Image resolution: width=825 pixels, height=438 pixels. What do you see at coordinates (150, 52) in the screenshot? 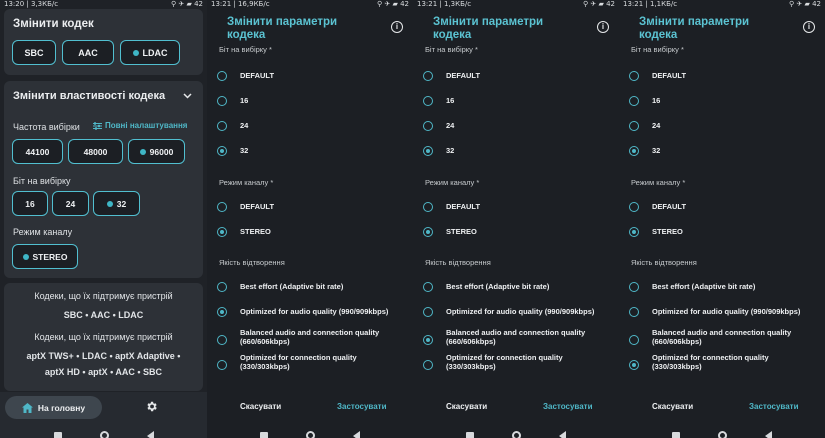
I see `codec-chip-ldac: LDAC` at bounding box center [150, 52].